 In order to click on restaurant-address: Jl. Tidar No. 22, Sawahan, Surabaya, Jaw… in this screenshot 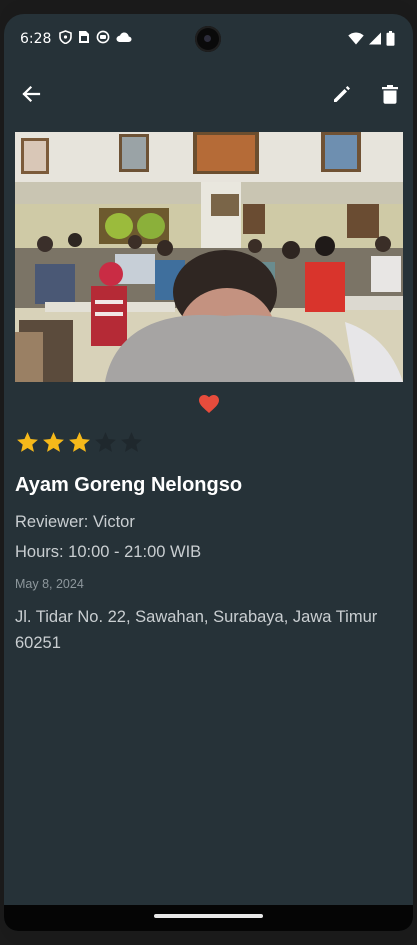, I will do `click(196, 630)`.